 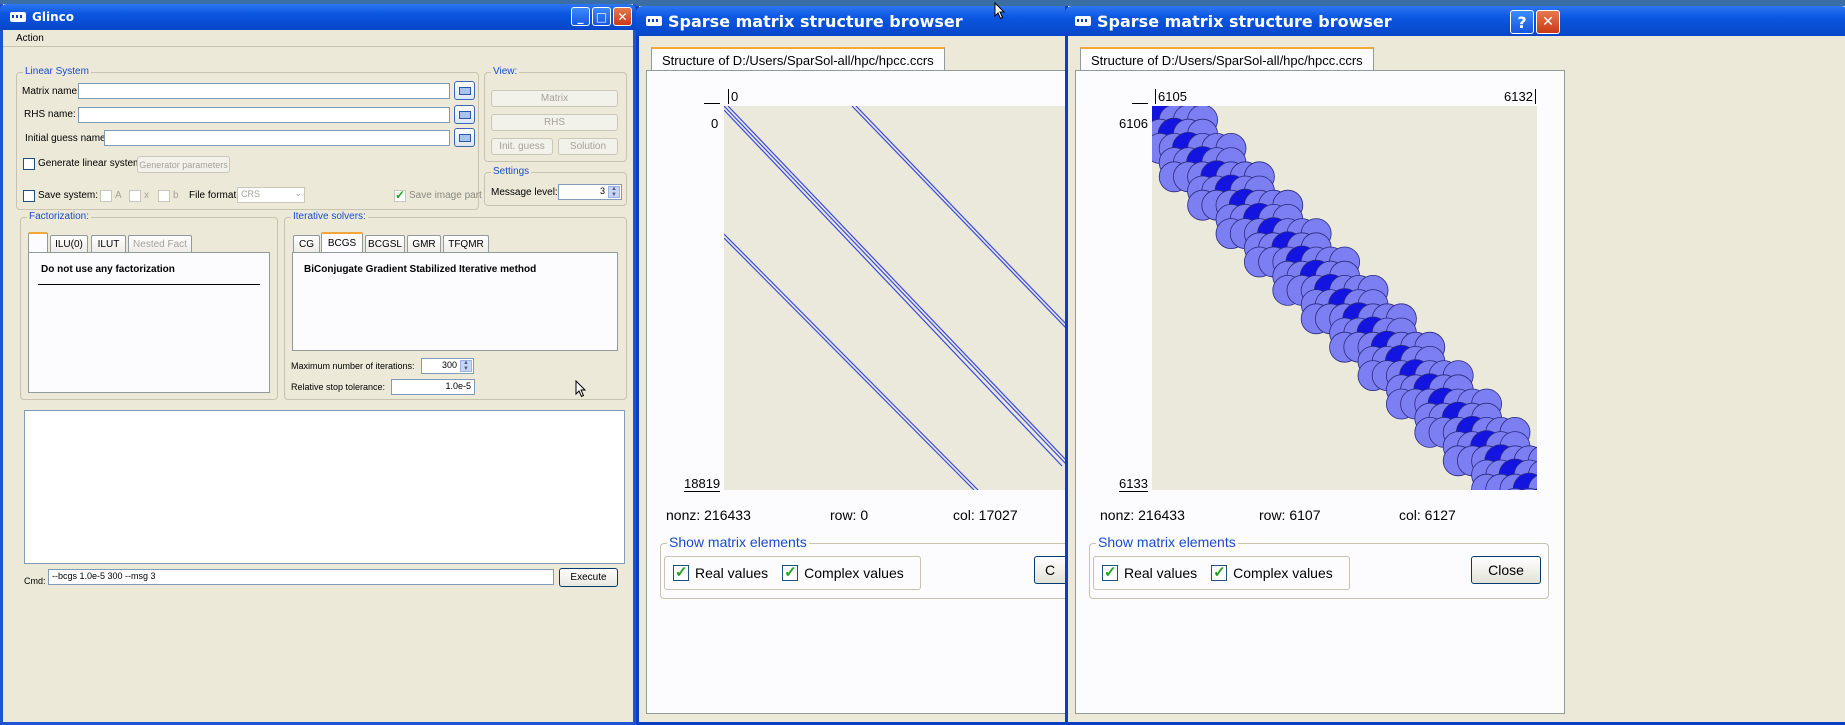 I want to click on browser1-complex-label: Complex values, so click(x=854, y=573).